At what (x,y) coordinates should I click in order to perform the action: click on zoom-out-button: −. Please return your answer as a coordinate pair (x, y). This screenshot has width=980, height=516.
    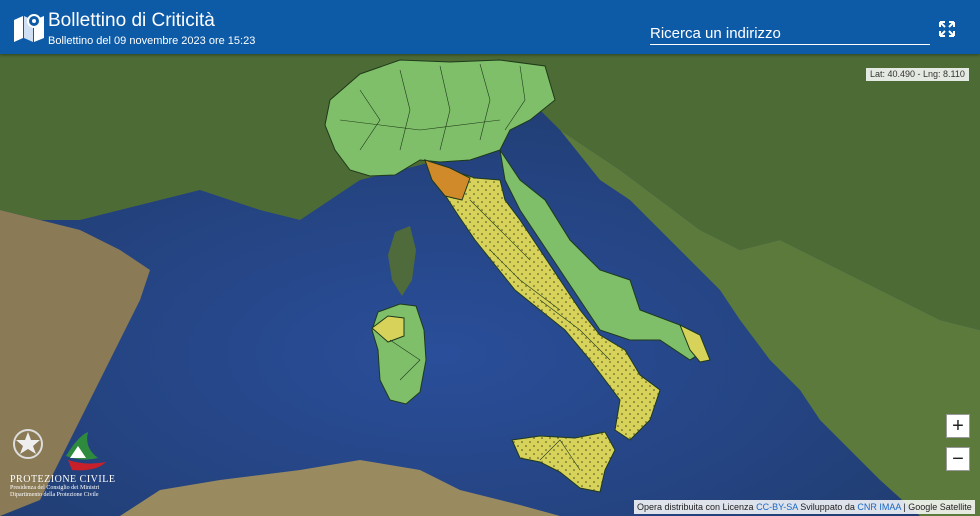
    Looking at the image, I should click on (958, 459).